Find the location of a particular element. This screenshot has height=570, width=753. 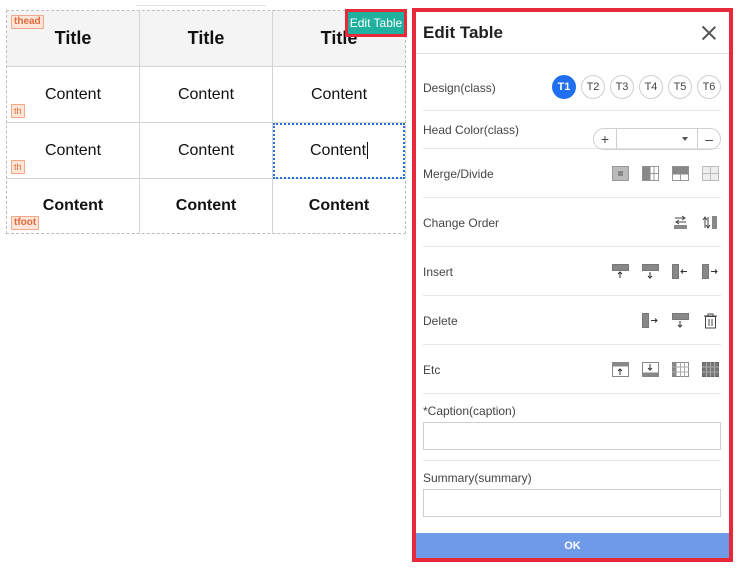

merge-rows-icon is located at coordinates (650, 173).